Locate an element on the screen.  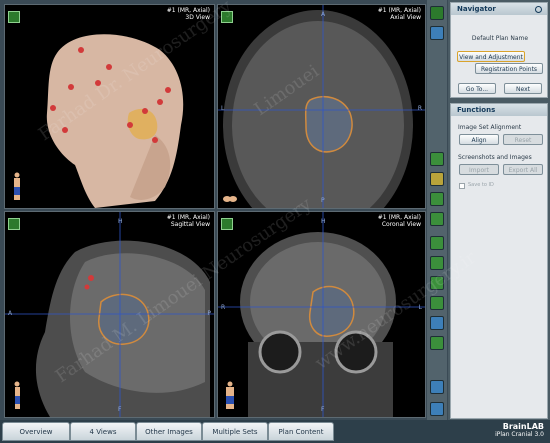
plan-name: Default Plan Name is located at coordinates (500, 38).